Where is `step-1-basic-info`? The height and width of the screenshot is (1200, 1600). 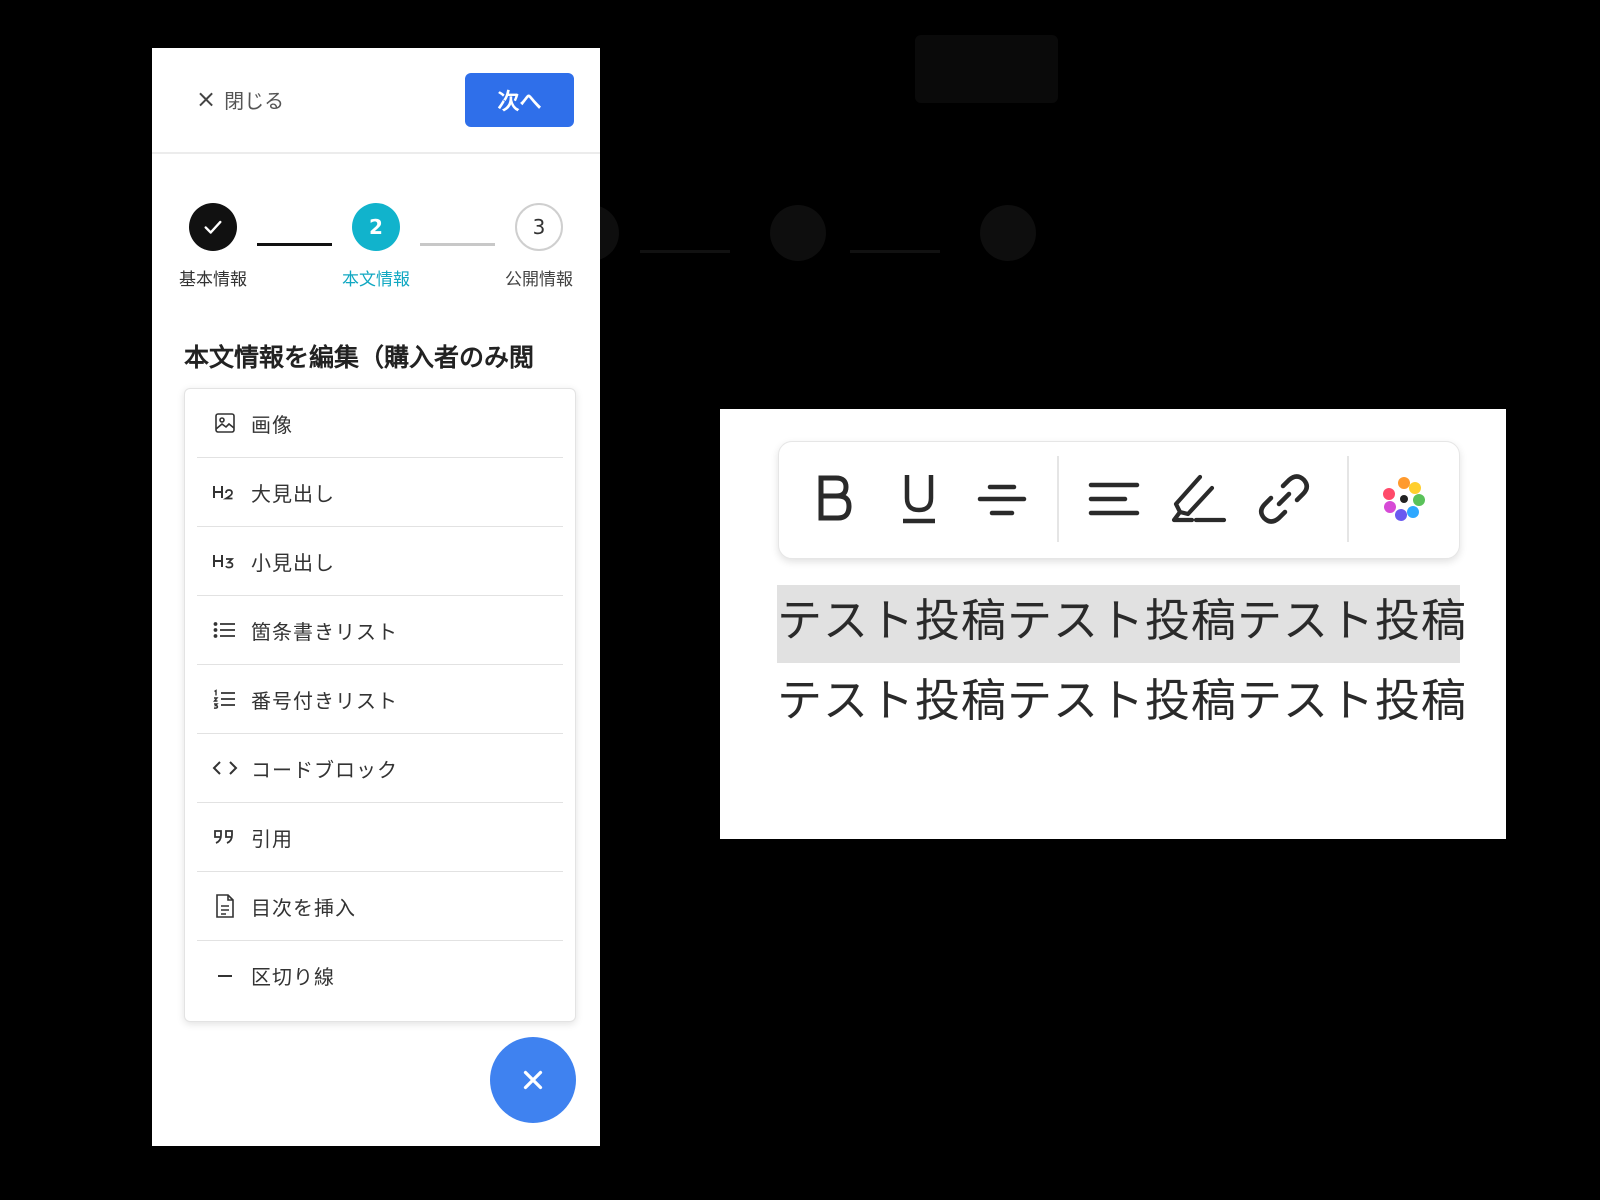 step-1-basic-info is located at coordinates (213, 227).